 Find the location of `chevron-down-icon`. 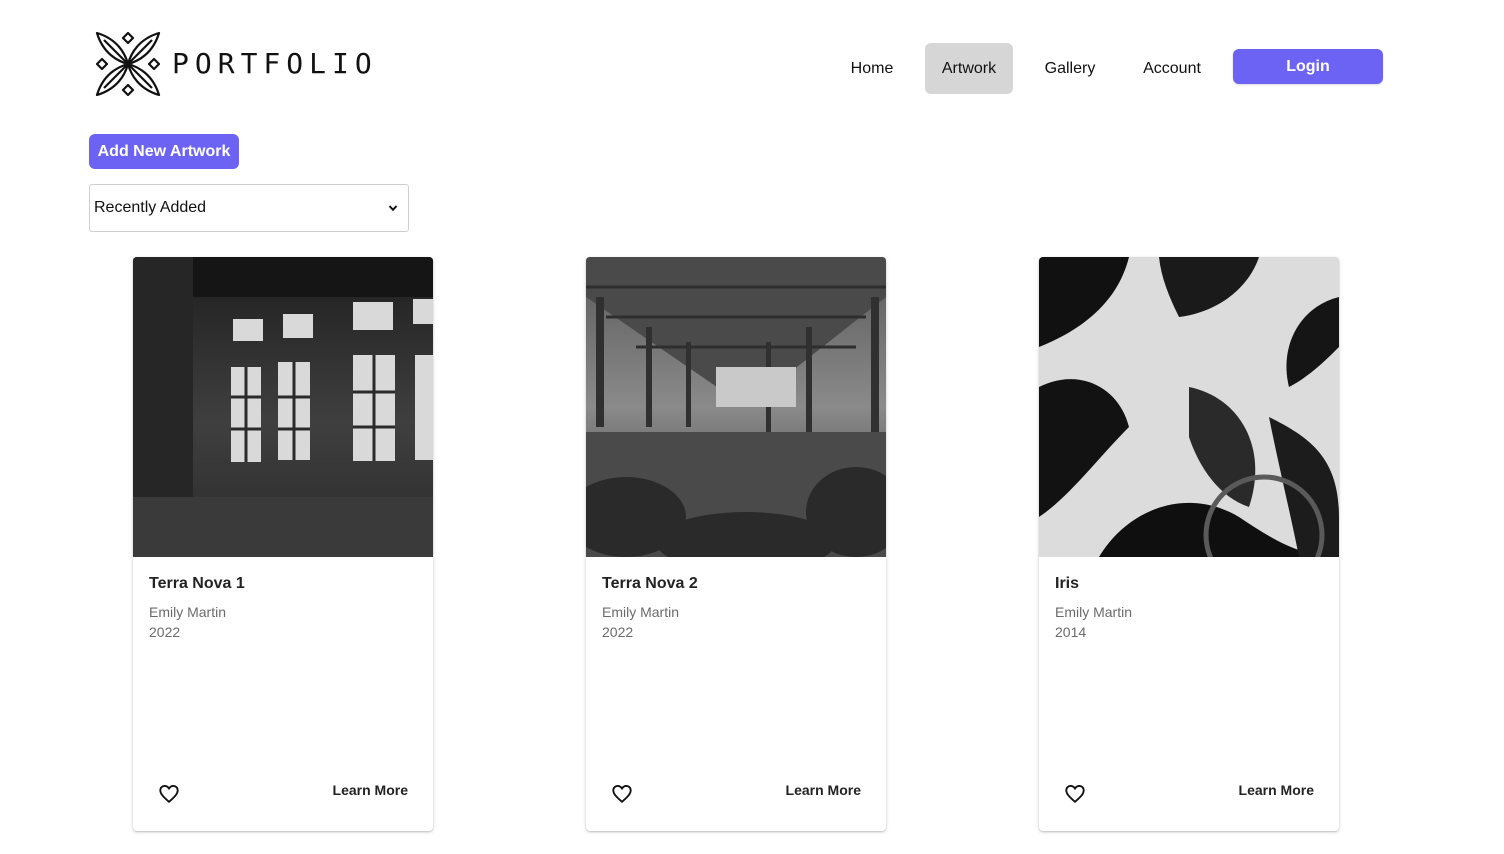

chevron-down-icon is located at coordinates (393, 208).